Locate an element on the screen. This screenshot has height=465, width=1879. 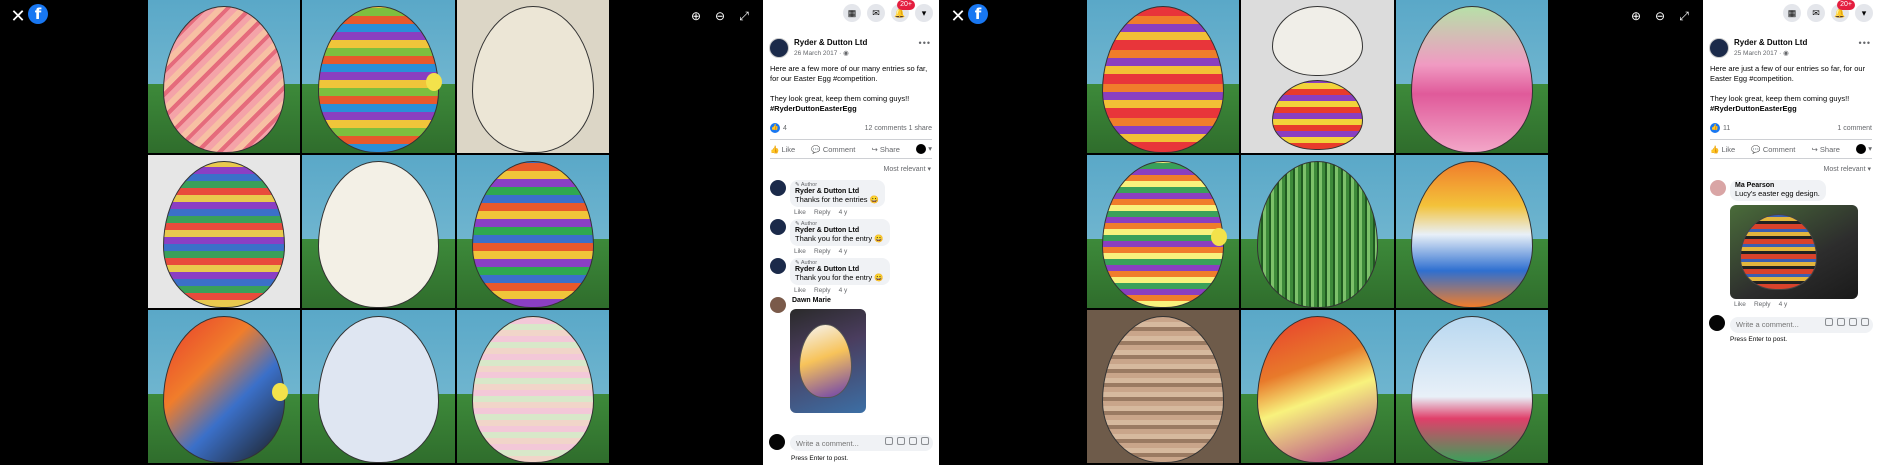
press-enter-hint: Press Enter to post. is located at coordinates (820, 458).